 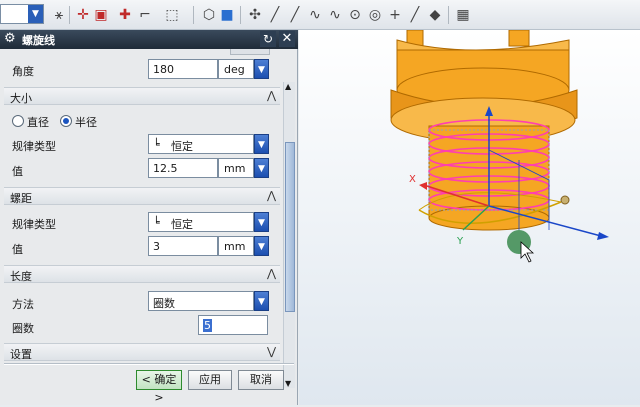 I want to click on turns-value: 5, so click(x=207, y=325).